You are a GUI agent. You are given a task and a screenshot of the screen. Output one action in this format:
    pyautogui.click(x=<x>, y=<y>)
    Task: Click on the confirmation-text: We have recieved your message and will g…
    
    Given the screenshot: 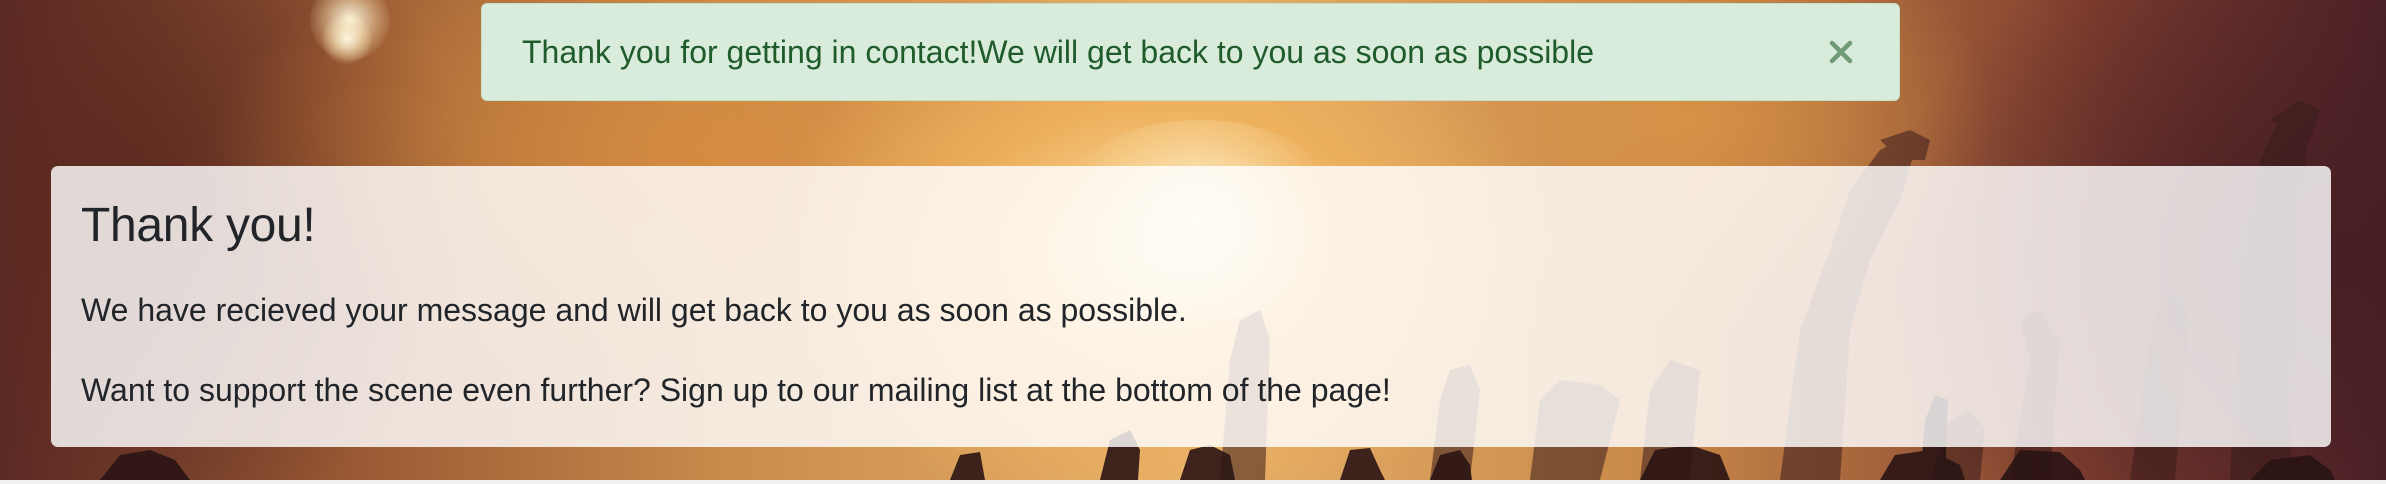 What is the action you would take?
    pyautogui.click(x=634, y=310)
    